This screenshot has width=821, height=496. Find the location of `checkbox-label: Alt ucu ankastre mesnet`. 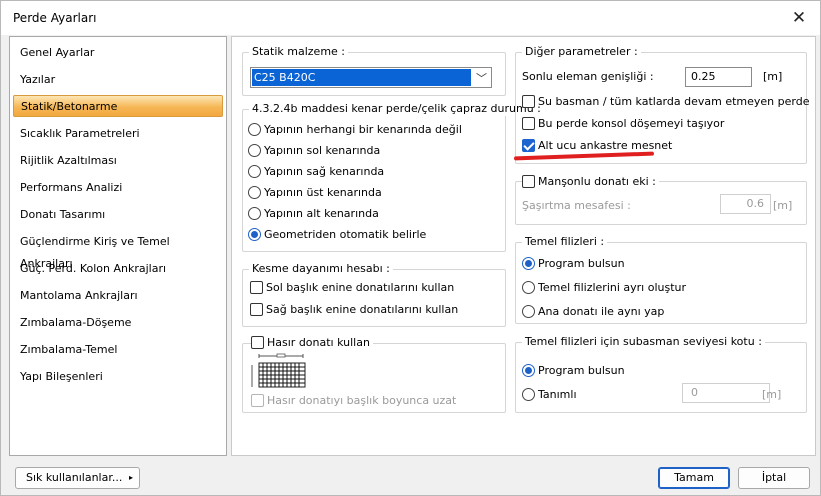

checkbox-label: Alt ucu ankastre mesnet is located at coordinates (605, 145).